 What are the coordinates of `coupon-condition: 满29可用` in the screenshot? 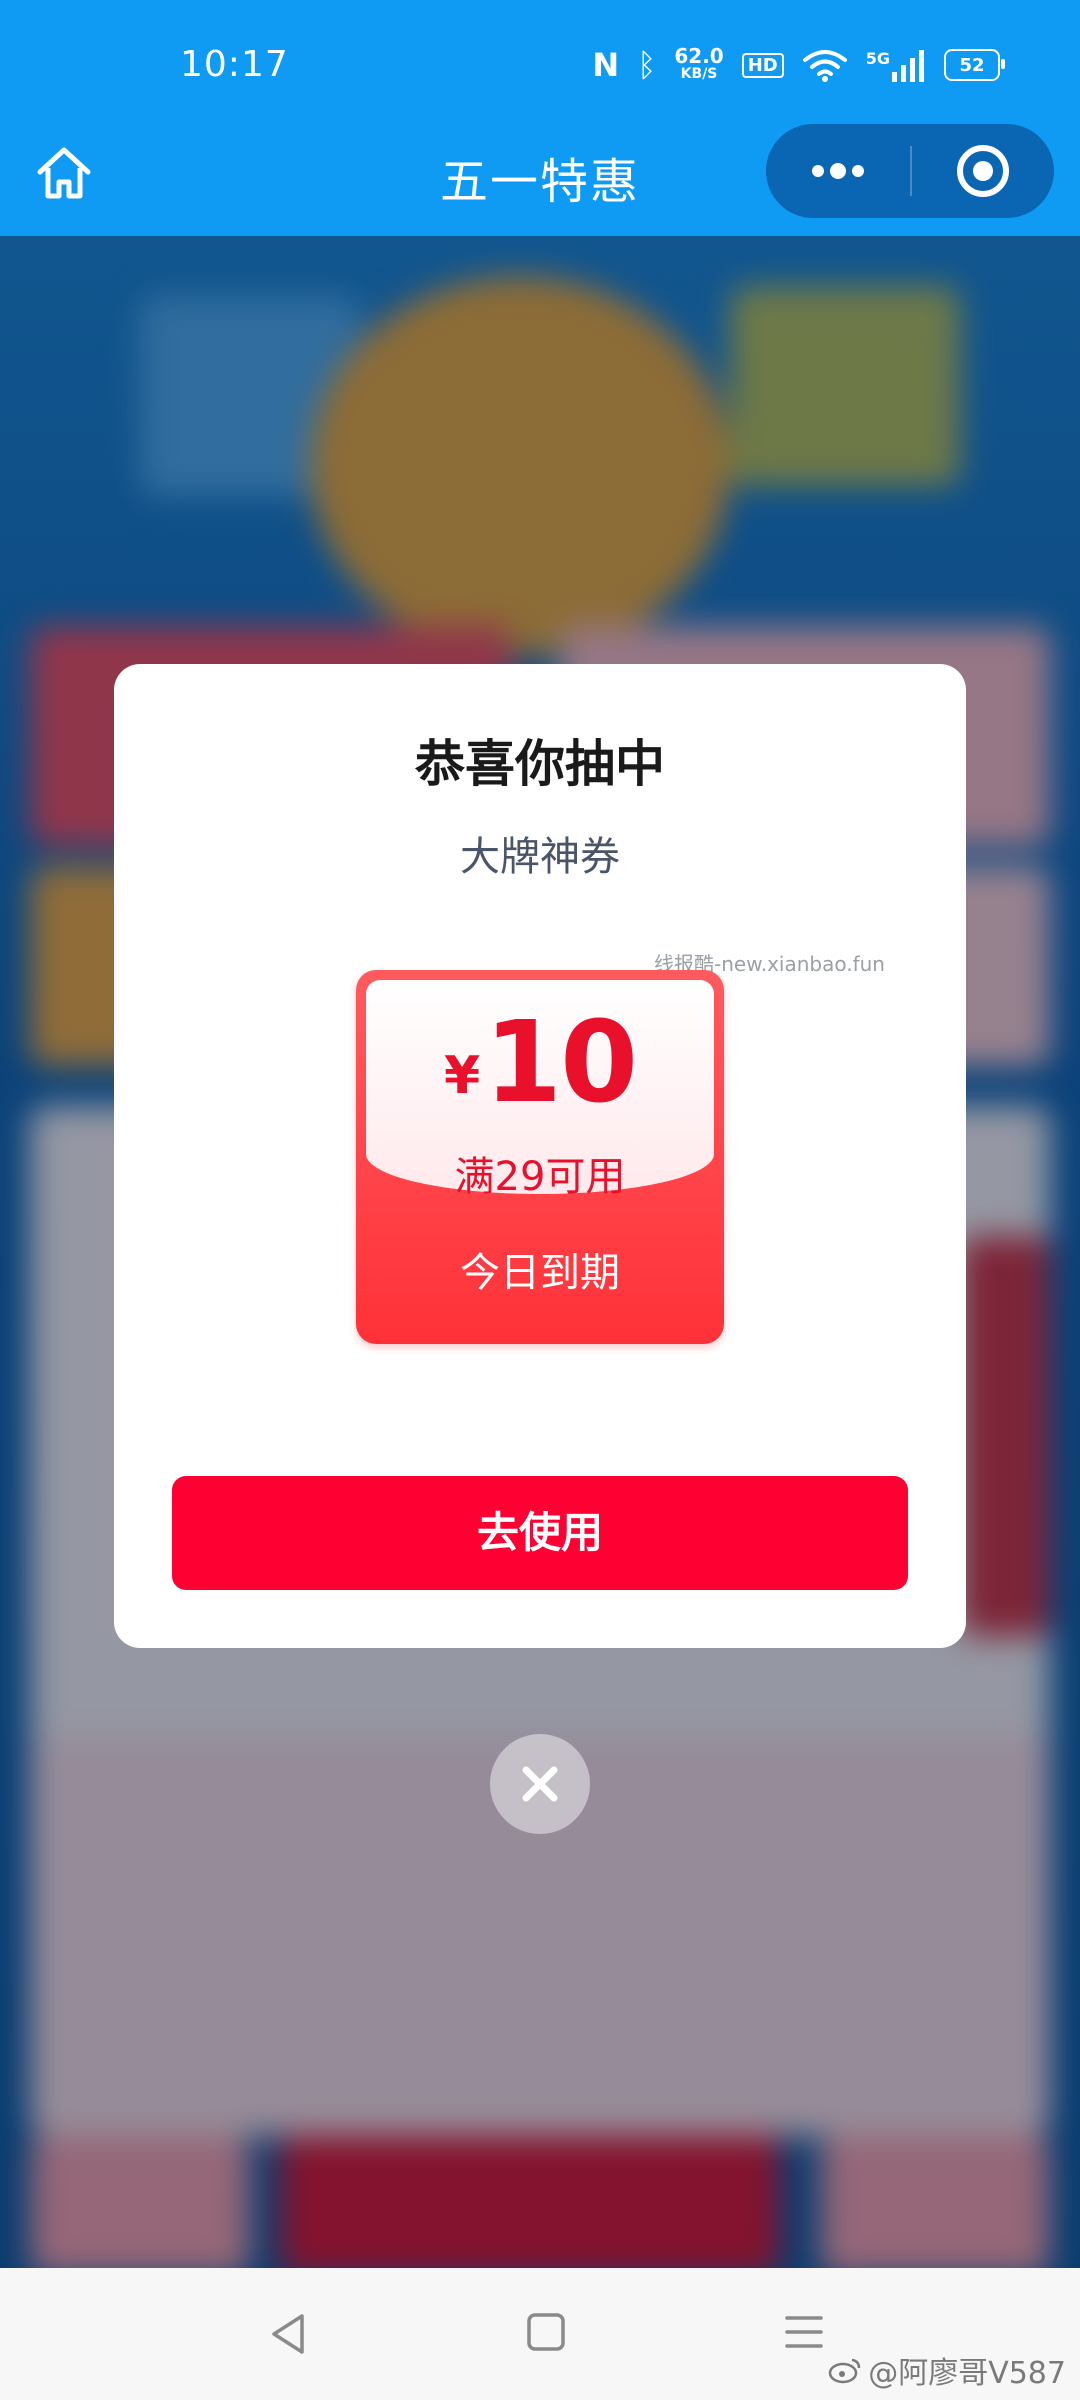 It's located at (540, 1177).